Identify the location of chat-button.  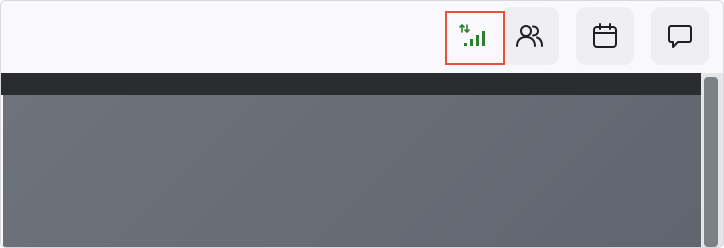
(680, 36).